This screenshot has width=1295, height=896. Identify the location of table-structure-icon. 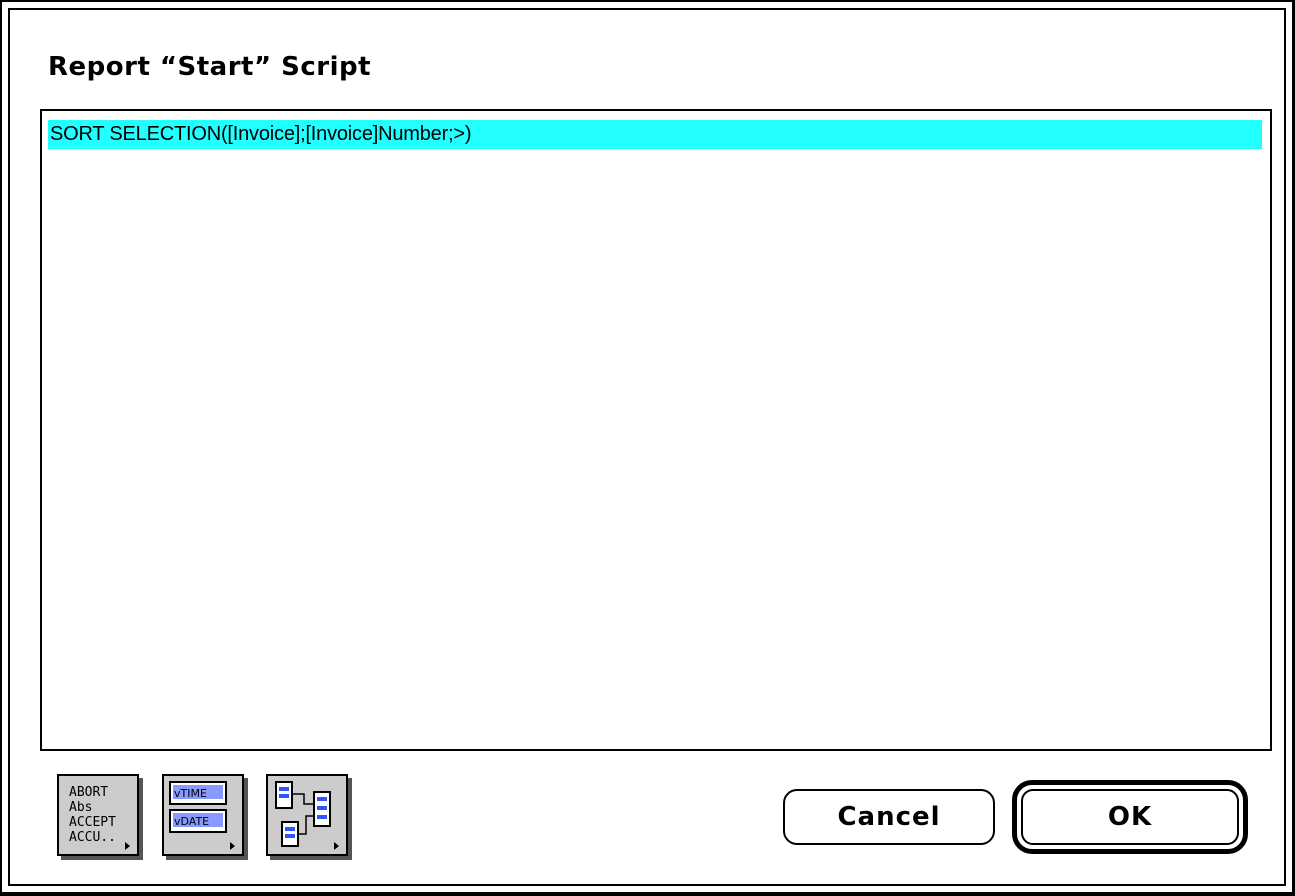
(307, 815).